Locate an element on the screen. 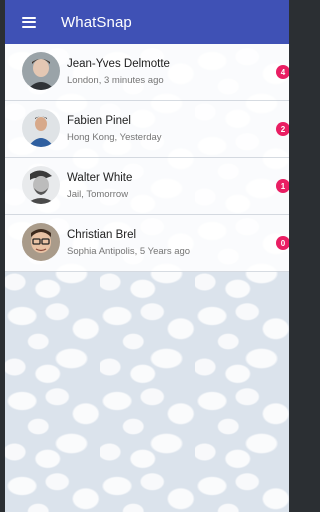 The width and height of the screenshot is (320, 512). contact-row: Walter White Jail, Tomorrow 1 is located at coordinates (147, 186).